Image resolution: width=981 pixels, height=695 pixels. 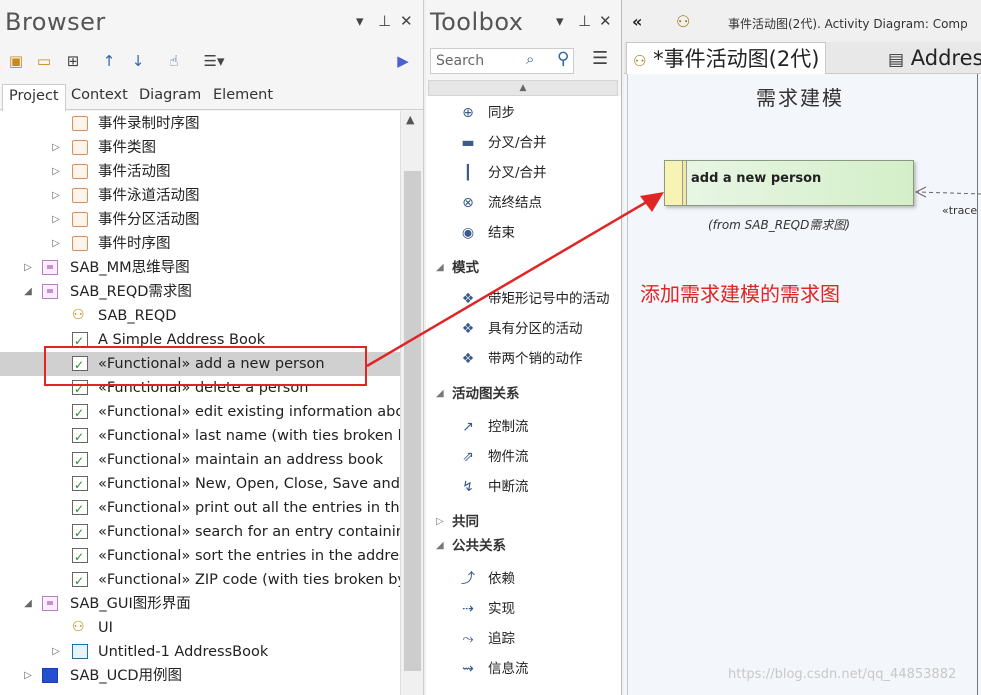 I want to click on toolbox-item: ⇢ 实现, so click(x=523, y=609).